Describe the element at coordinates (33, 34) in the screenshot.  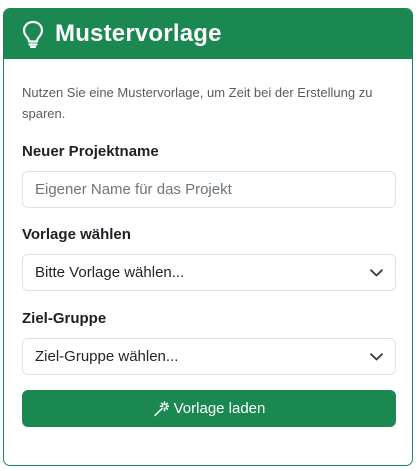
I see `lightbulb-icon` at that location.